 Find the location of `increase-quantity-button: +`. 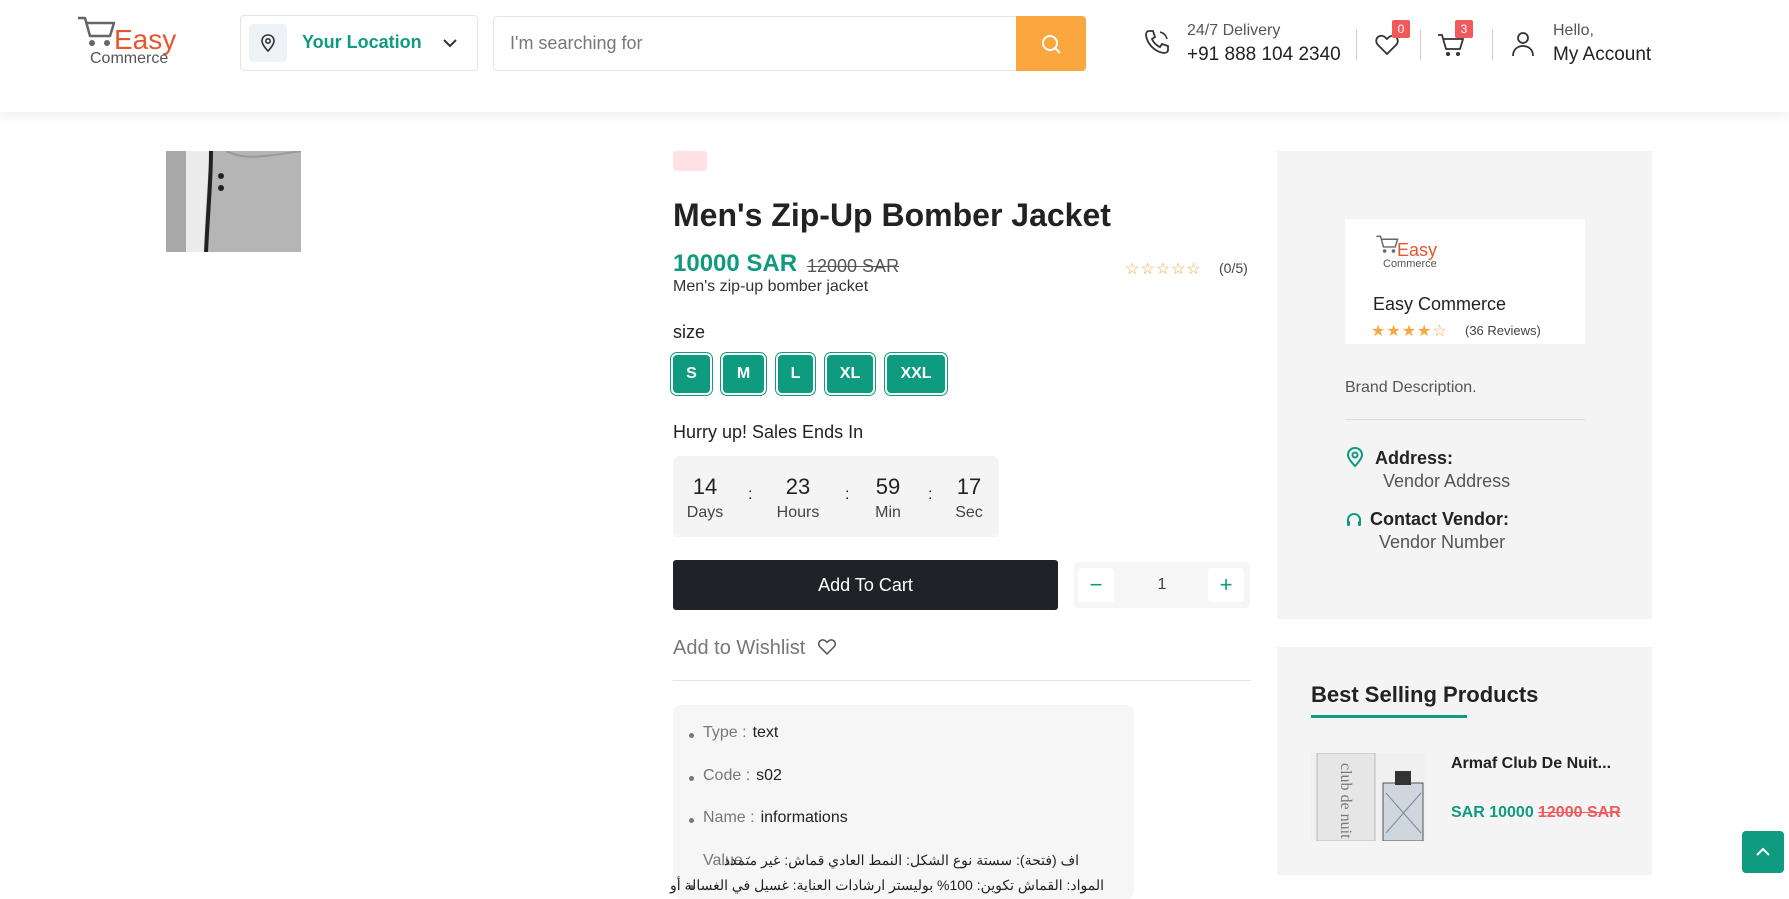

increase-quantity-button: + is located at coordinates (1226, 585).